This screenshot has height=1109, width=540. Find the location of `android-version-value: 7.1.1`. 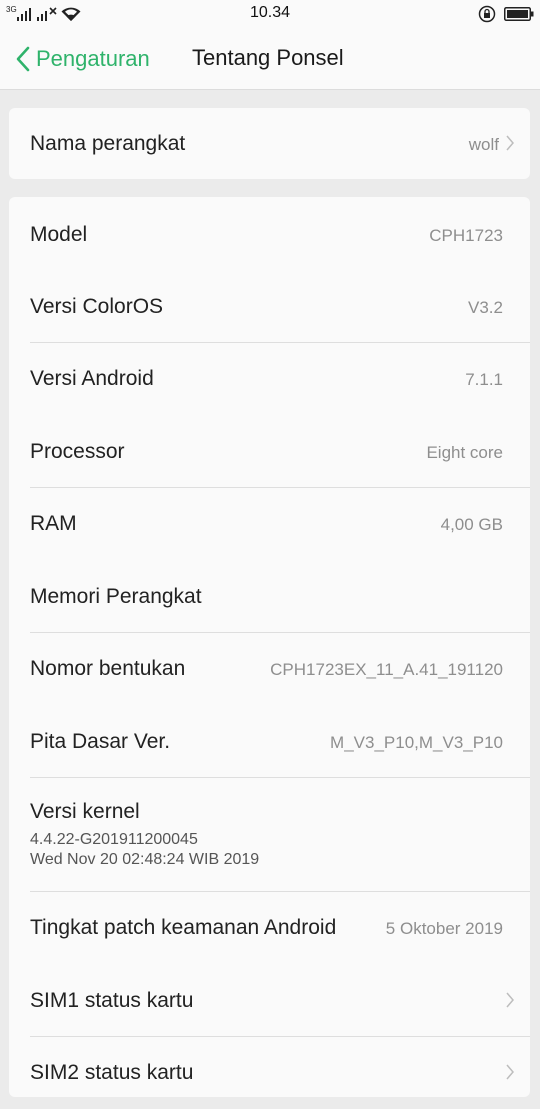

android-version-value: 7.1.1 is located at coordinates (484, 379).